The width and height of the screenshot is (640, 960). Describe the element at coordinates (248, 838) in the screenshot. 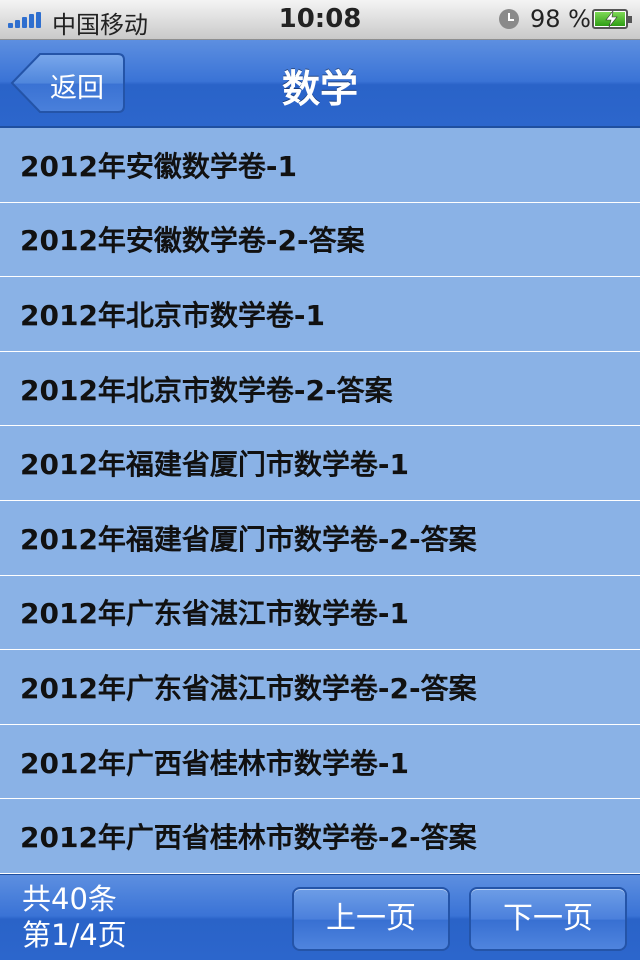

I see `list-item-label: 2012年广西省桂林市数学卷-2-答案` at that location.